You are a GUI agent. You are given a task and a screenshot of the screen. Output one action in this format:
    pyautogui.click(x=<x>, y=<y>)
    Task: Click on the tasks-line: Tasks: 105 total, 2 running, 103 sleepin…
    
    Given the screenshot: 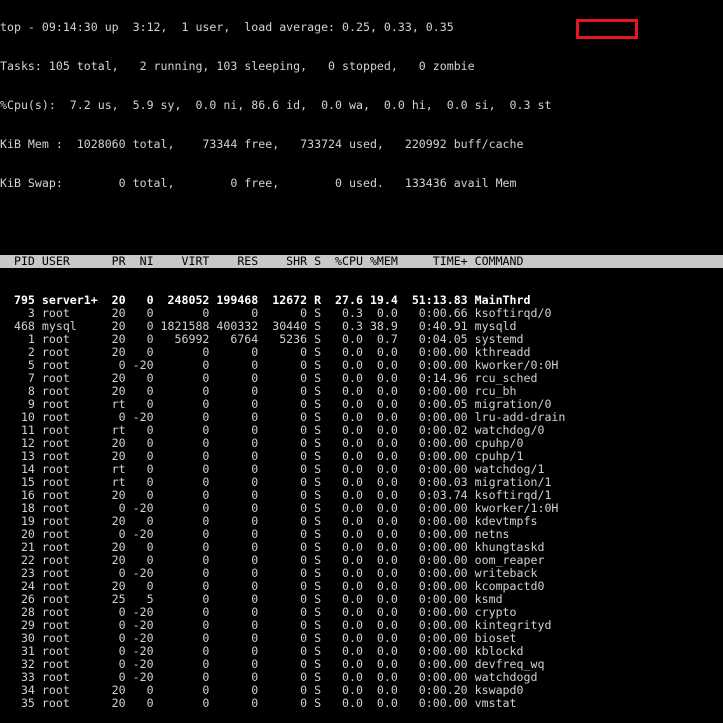 What is the action you would take?
    pyautogui.click(x=237, y=66)
    